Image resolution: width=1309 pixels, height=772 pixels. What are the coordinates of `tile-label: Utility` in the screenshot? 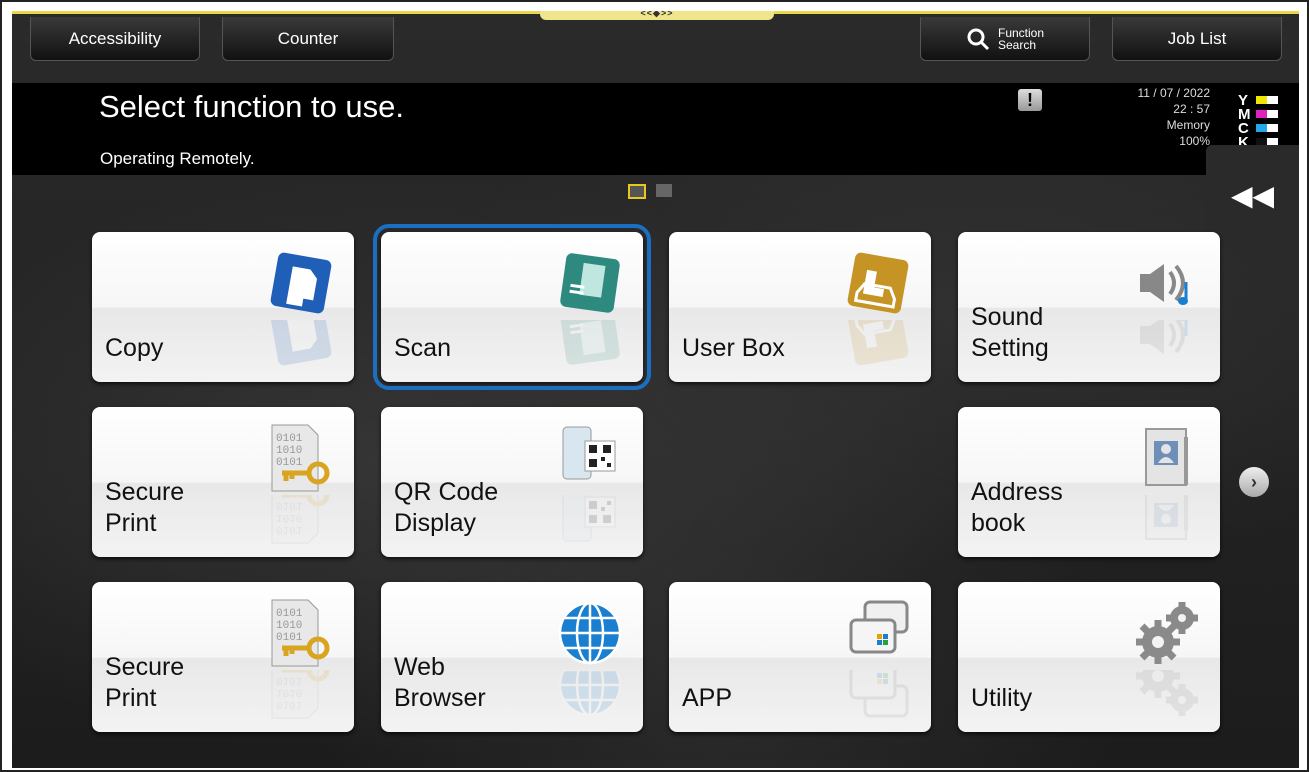 It's located at (1002, 698).